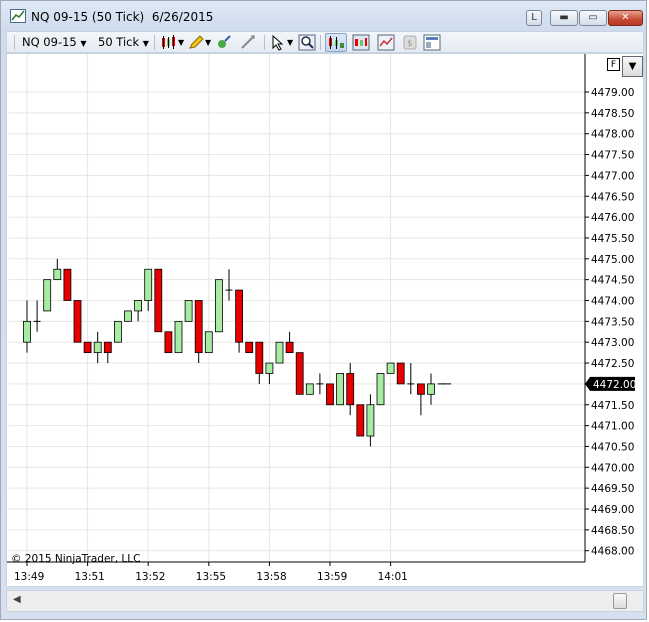  I want to click on pointer-icon, so click(278, 42).